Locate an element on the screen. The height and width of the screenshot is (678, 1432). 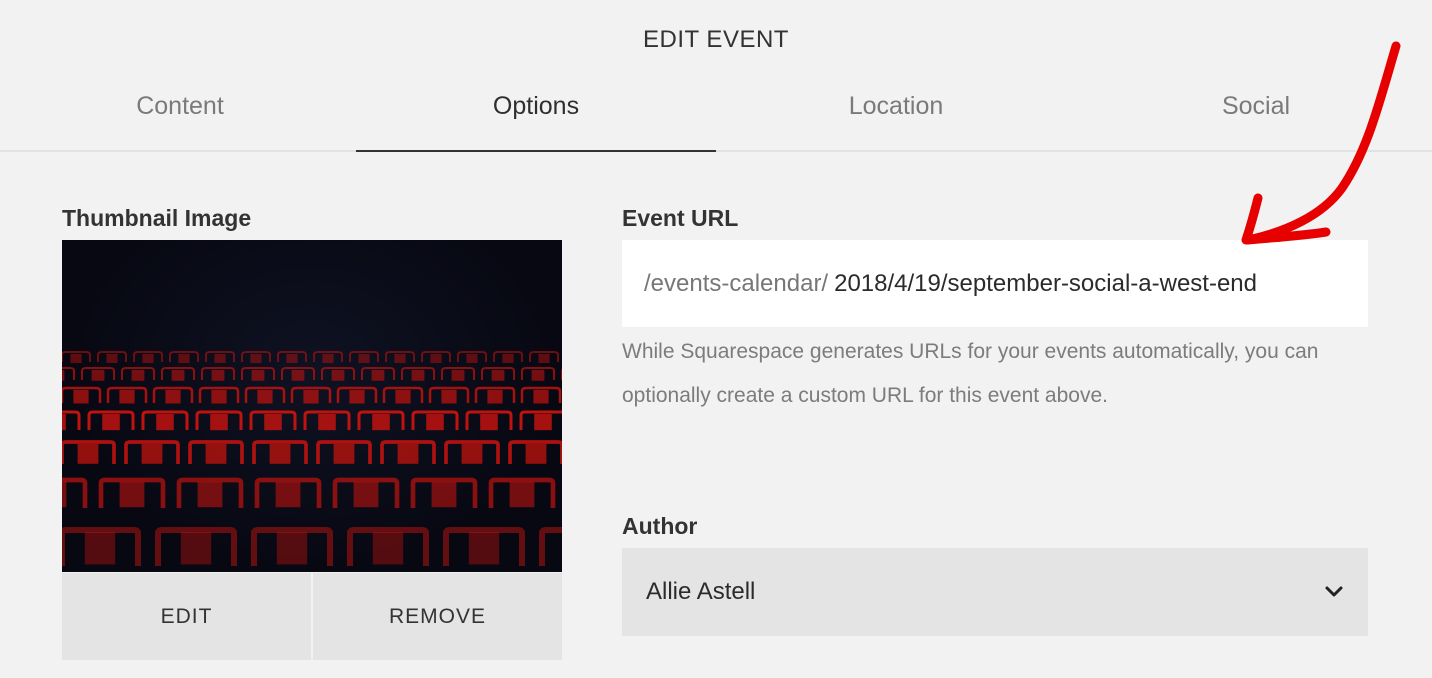
author-label: Author is located at coordinates (660, 526).